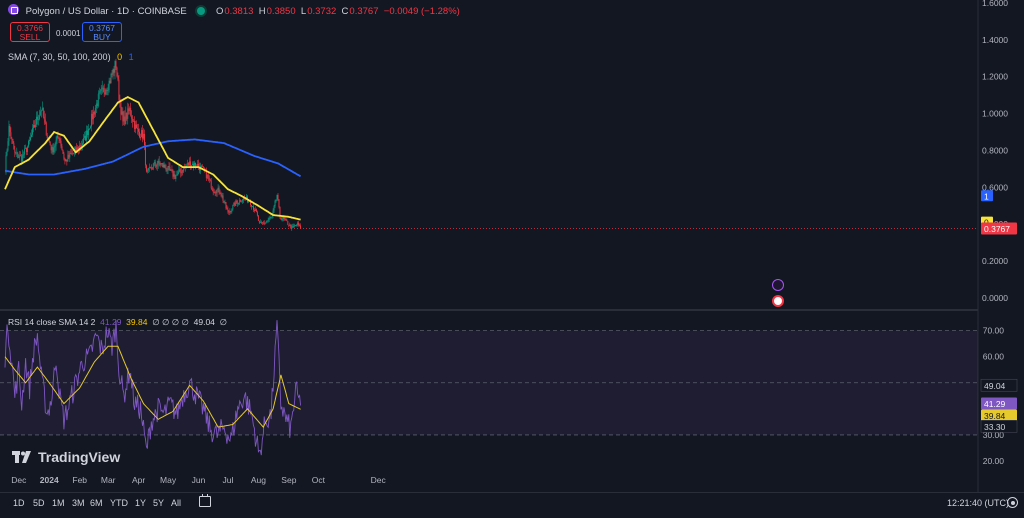  Describe the element at coordinates (170, 322) in the screenshot. I see `rsi-legend-empty: ∅ ∅ ∅ ∅` at that location.